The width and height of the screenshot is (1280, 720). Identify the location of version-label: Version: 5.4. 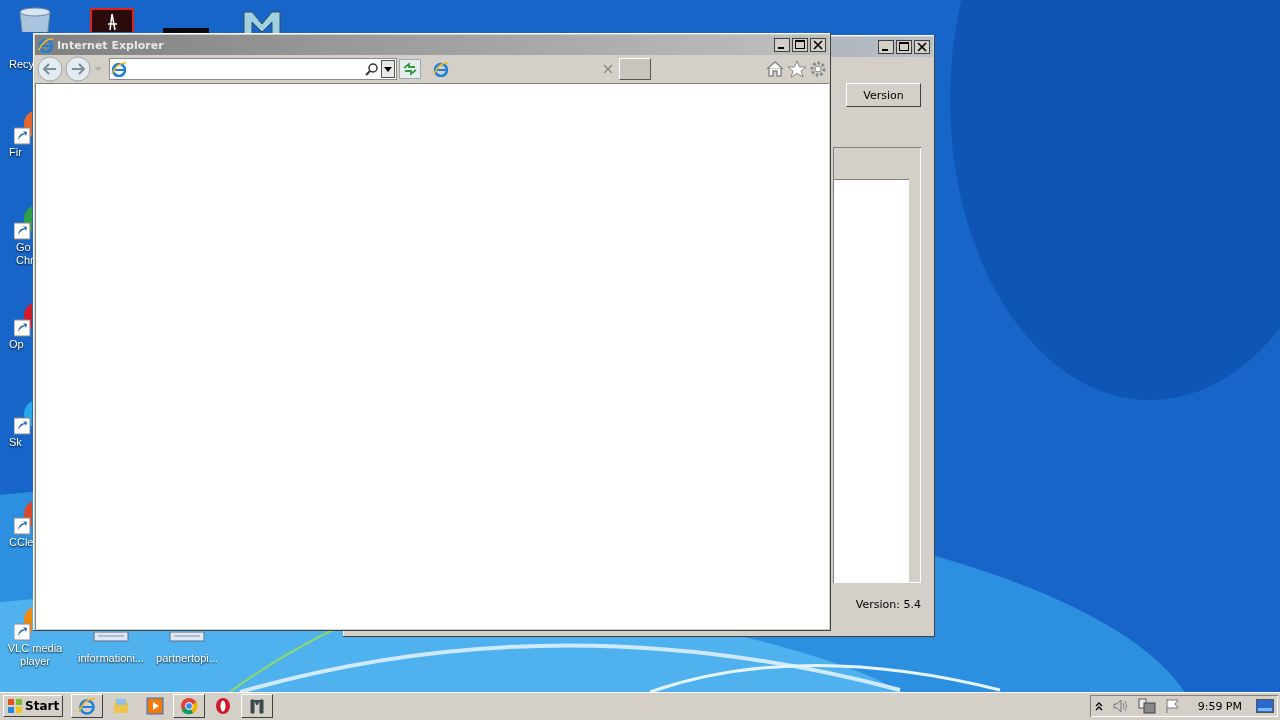
(888, 604).